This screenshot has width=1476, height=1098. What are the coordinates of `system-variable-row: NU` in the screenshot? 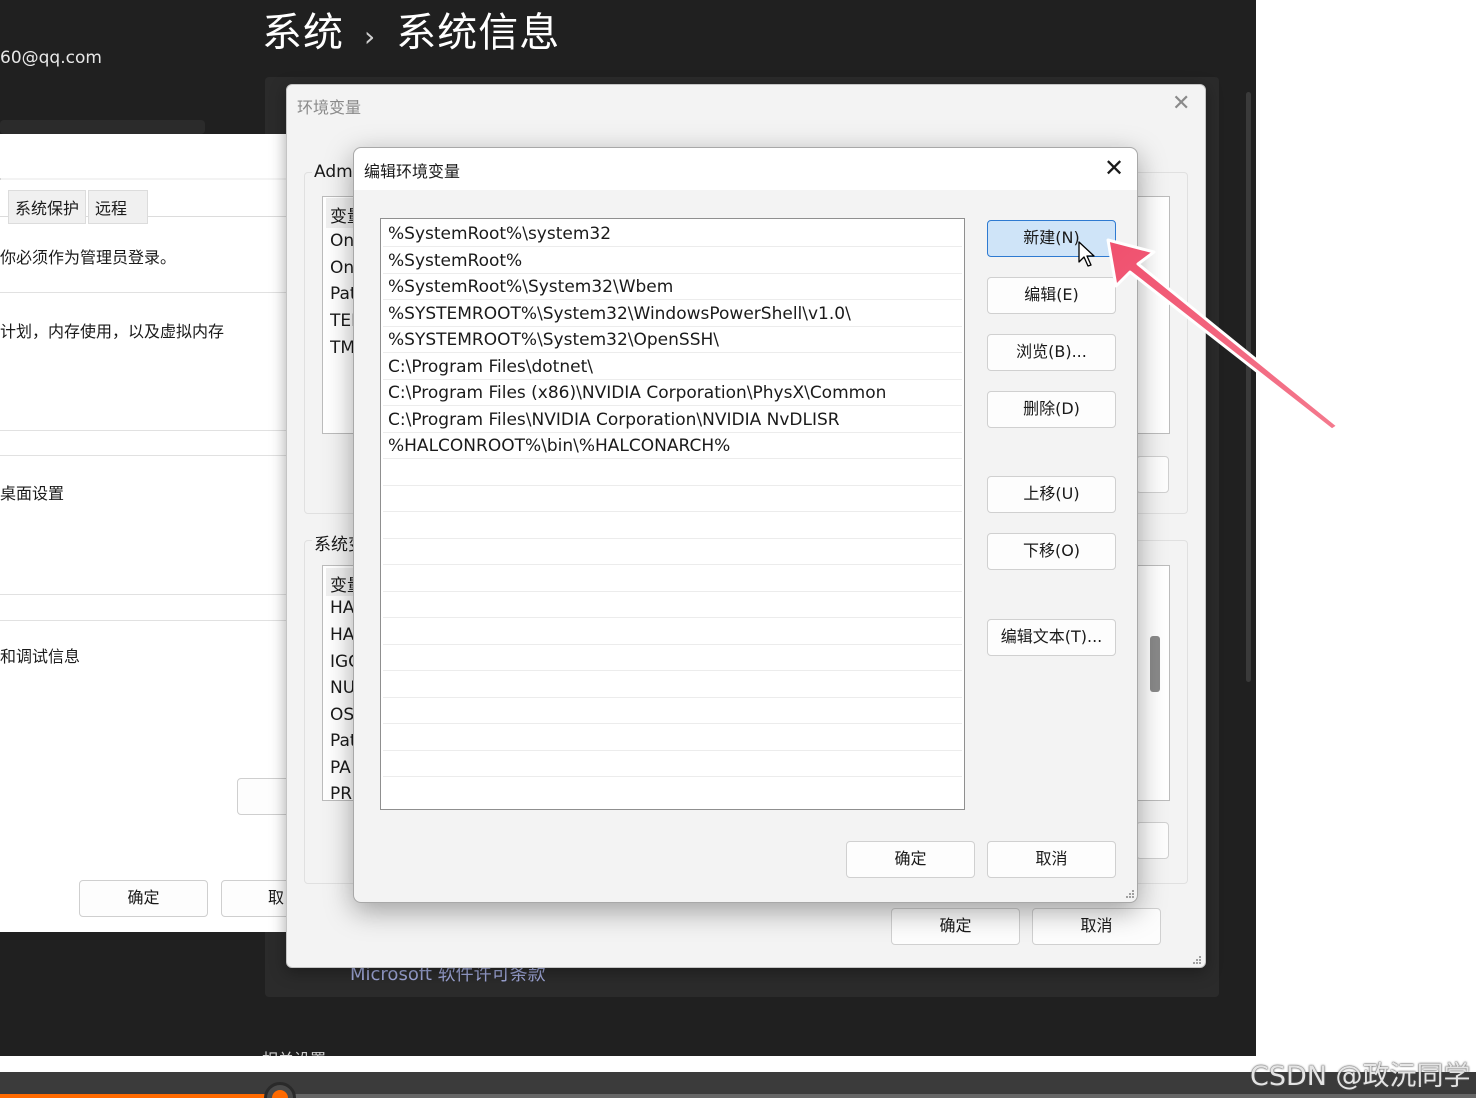 It's located at (342, 688).